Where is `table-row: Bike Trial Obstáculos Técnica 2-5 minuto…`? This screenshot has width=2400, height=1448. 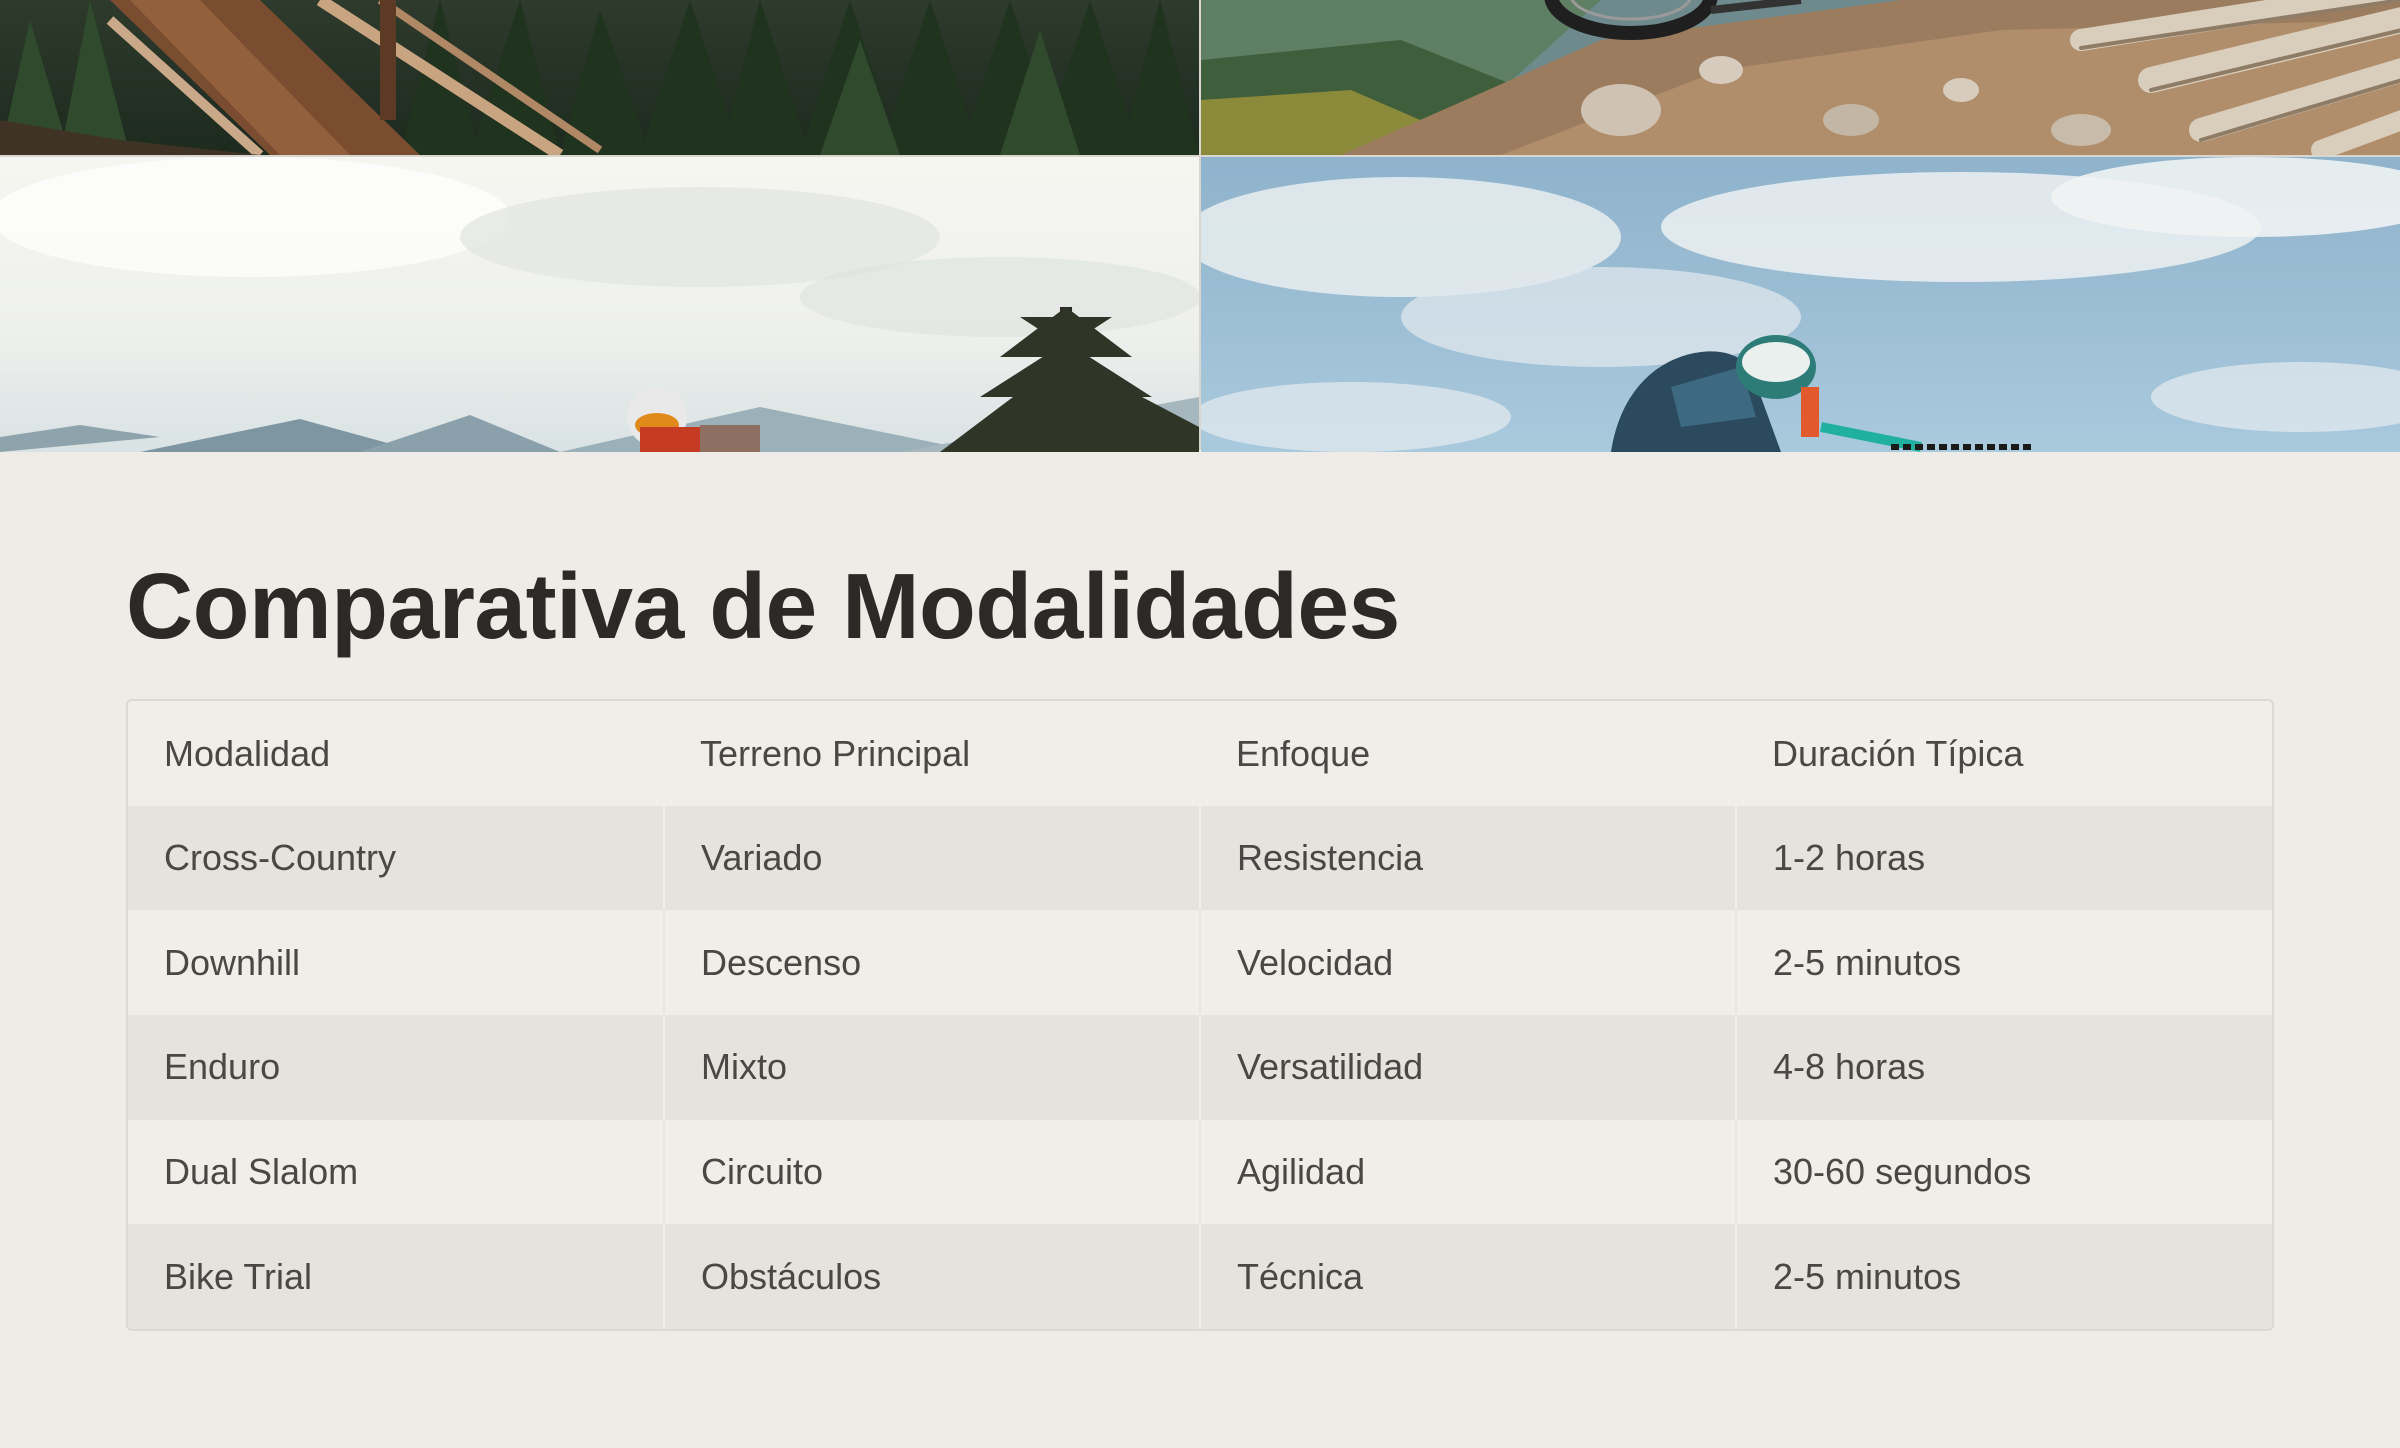
table-row: Bike Trial Obstáculos Técnica 2-5 minuto… is located at coordinates (1200, 1276).